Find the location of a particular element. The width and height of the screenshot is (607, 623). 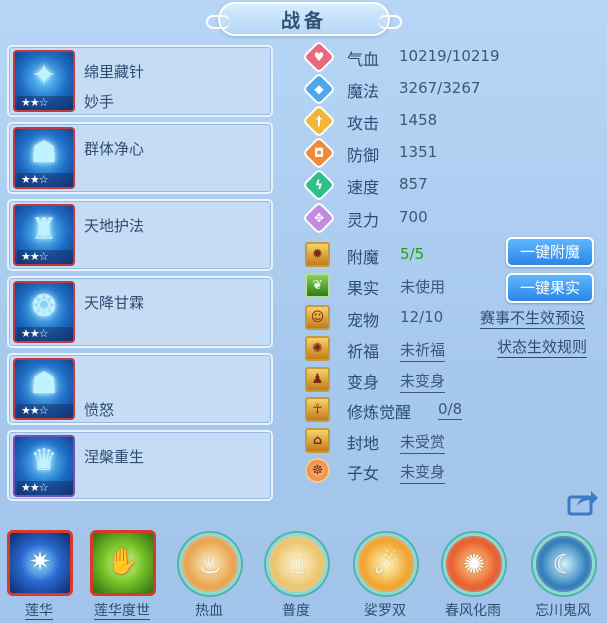

attr-value: 10219/10219 is located at coordinates (449, 56).